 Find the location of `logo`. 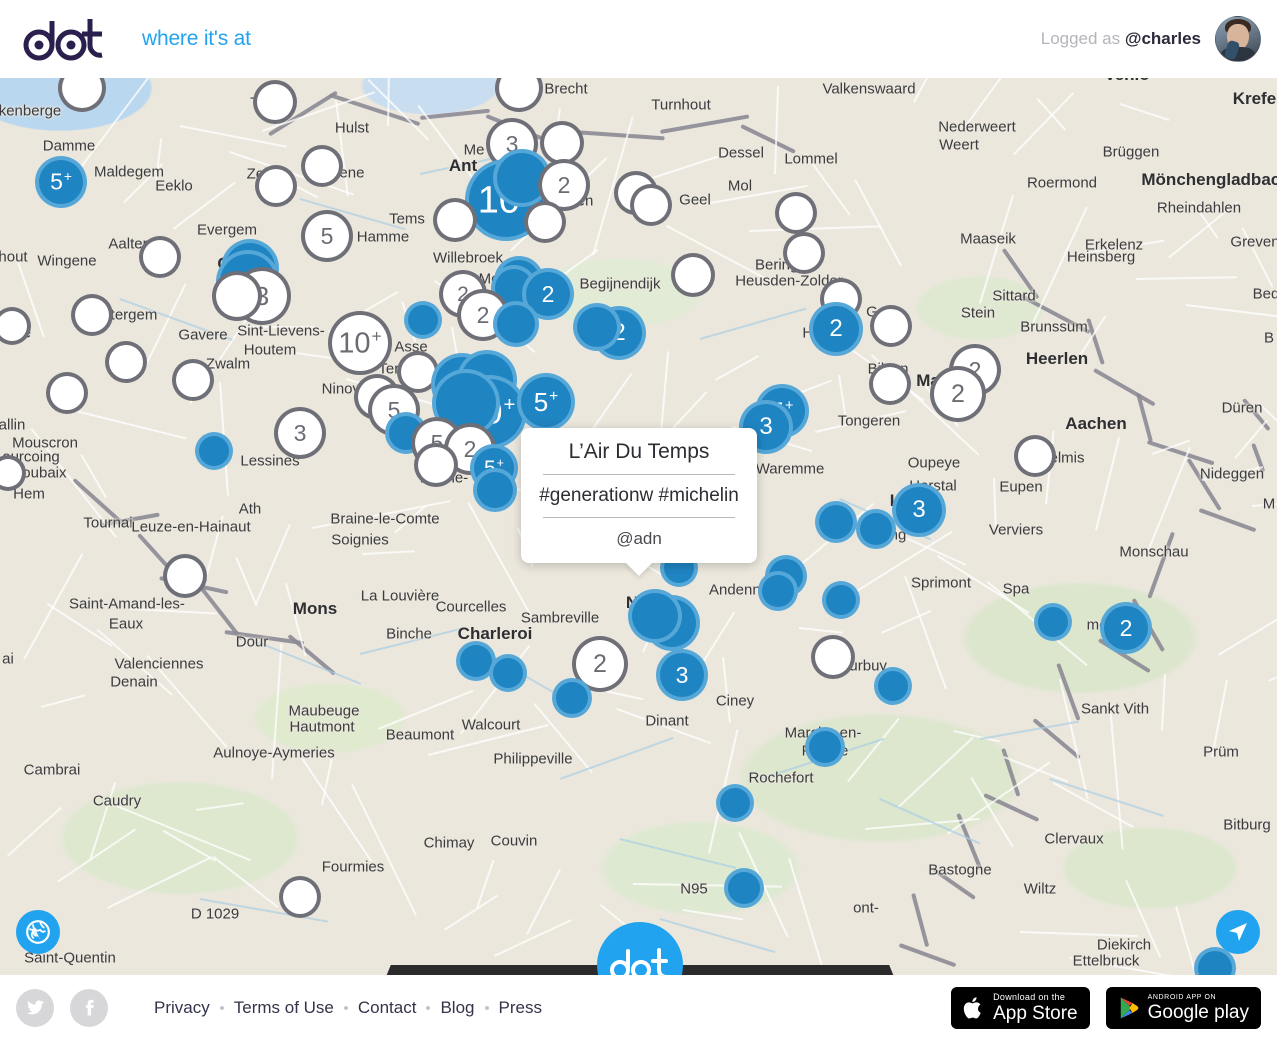

logo is located at coordinates (70, 39).